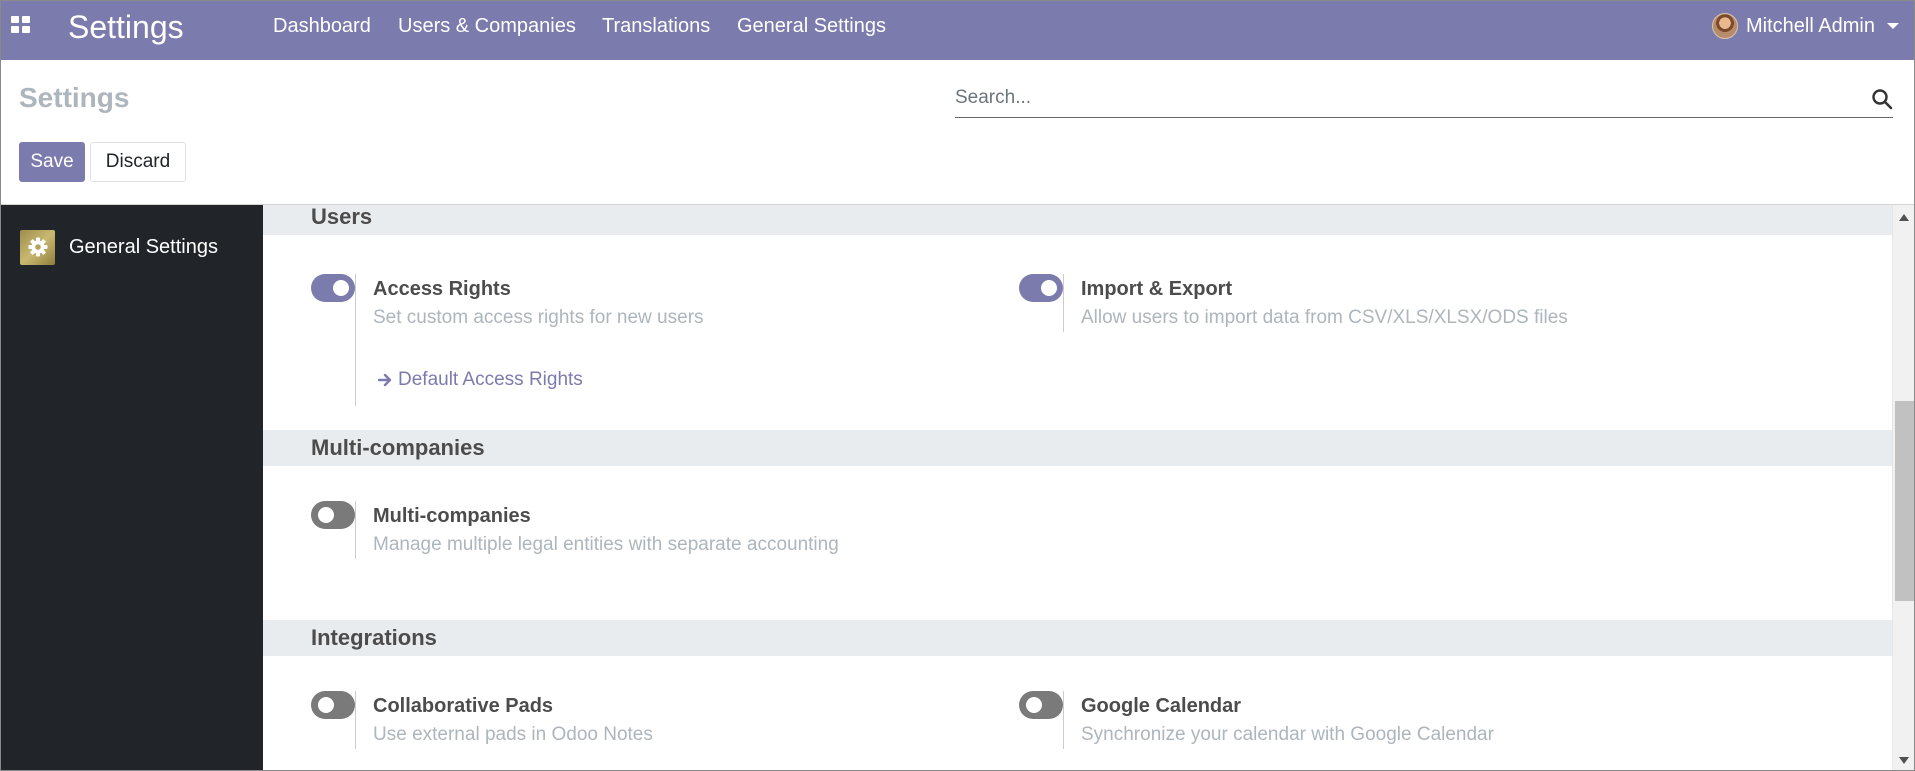  I want to click on menu-translations: Translations, so click(656, 26).